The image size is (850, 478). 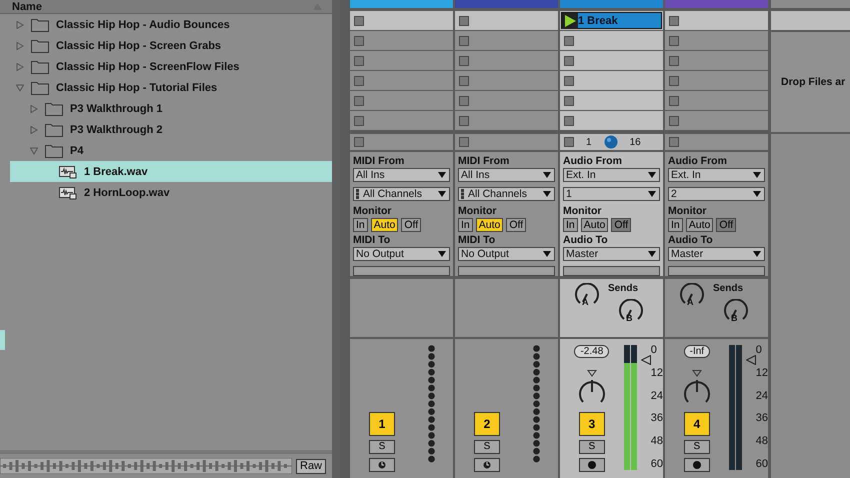 I want to click on column-header: Name, so click(x=27, y=6).